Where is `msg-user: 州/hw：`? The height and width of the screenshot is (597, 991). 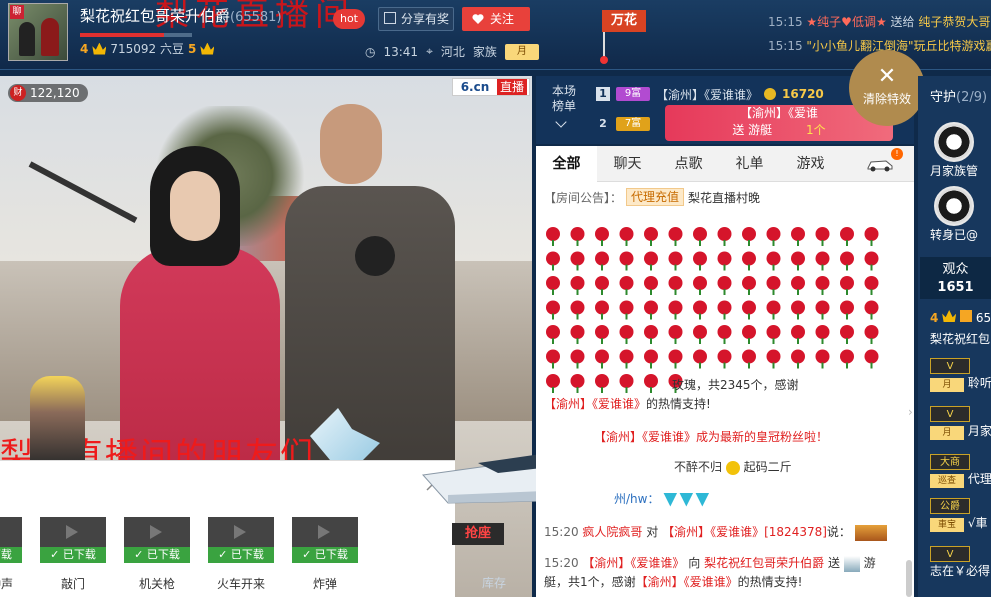
msg-user: 州/hw： is located at coordinates (636, 499).